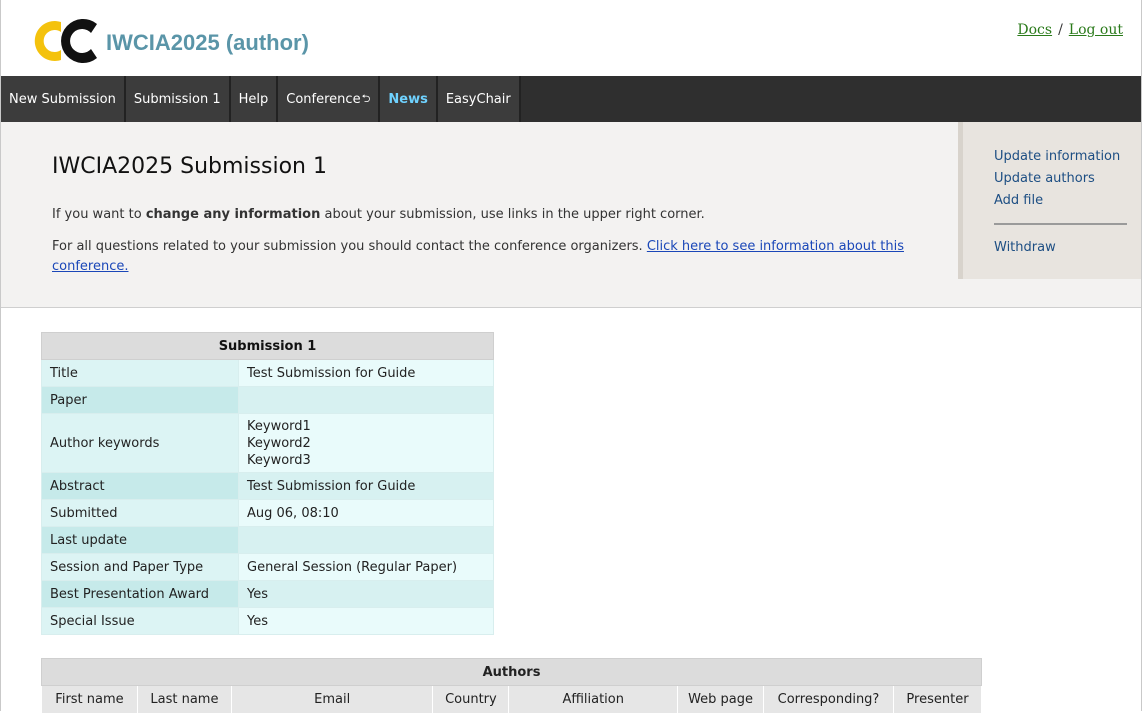 This screenshot has width=1142, height=714. Describe the element at coordinates (830, 99) in the screenshot. I see `menu-filler` at that location.